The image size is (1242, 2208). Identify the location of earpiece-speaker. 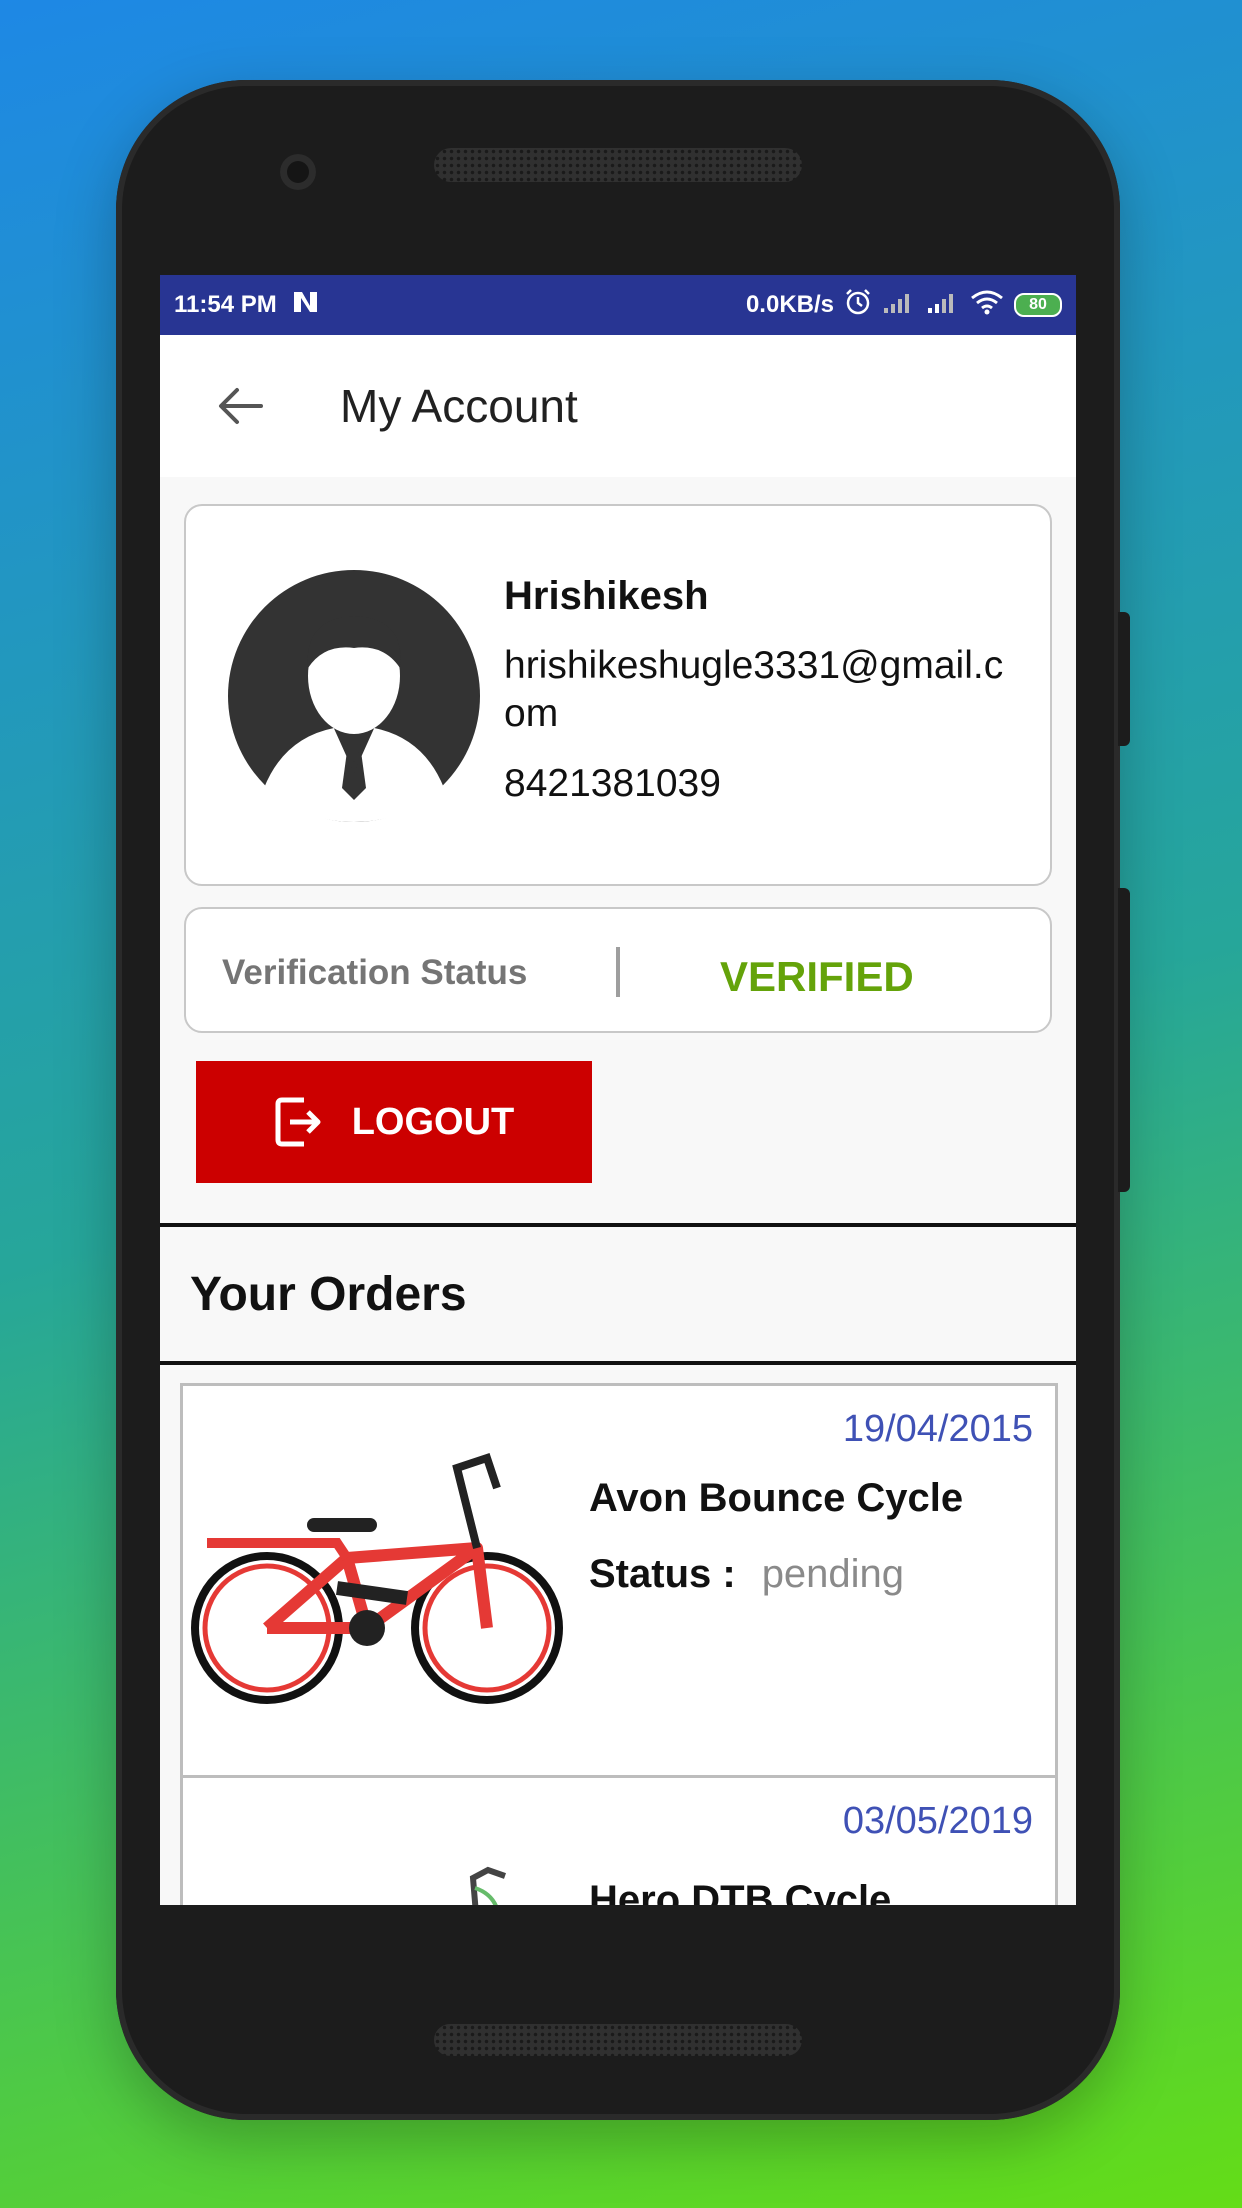
(618, 165).